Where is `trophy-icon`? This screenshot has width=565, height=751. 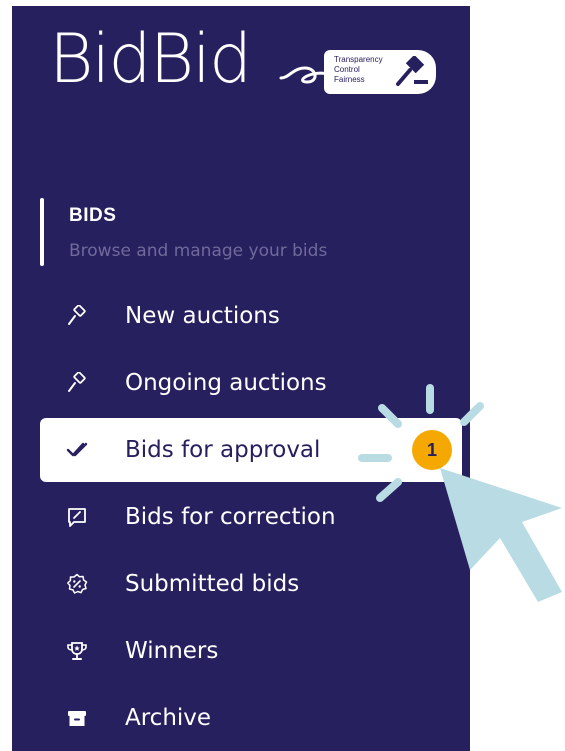
trophy-icon is located at coordinates (77, 651).